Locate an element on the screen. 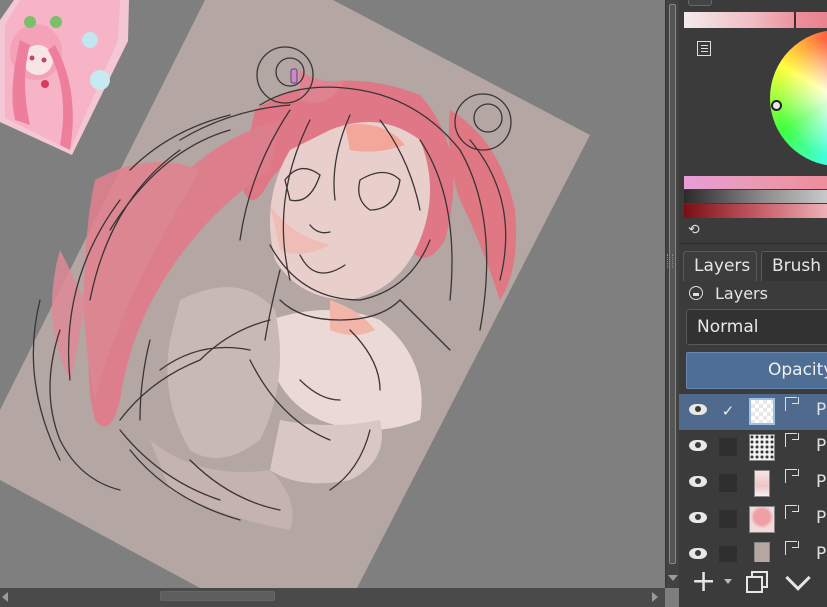 Image resolution: width=827 pixels, height=607 pixels. hue-slider is located at coordinates (755, 182).